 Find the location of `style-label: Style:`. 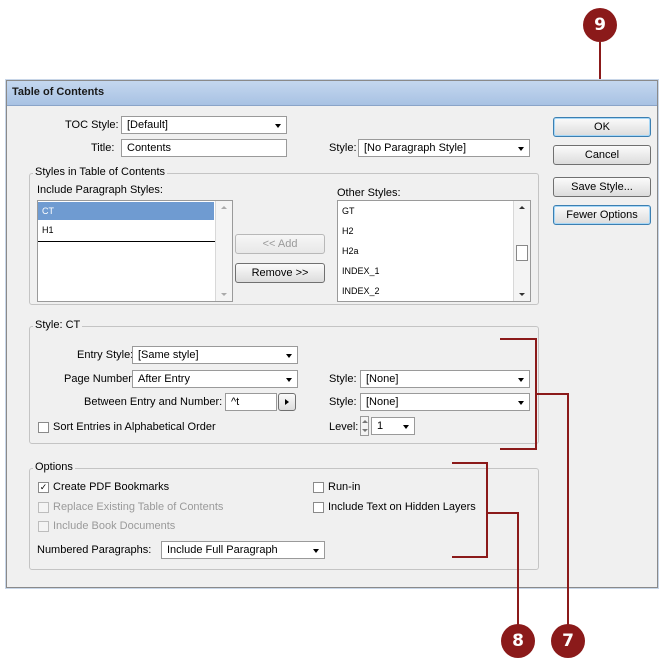

style-label: Style: is located at coordinates (343, 148).